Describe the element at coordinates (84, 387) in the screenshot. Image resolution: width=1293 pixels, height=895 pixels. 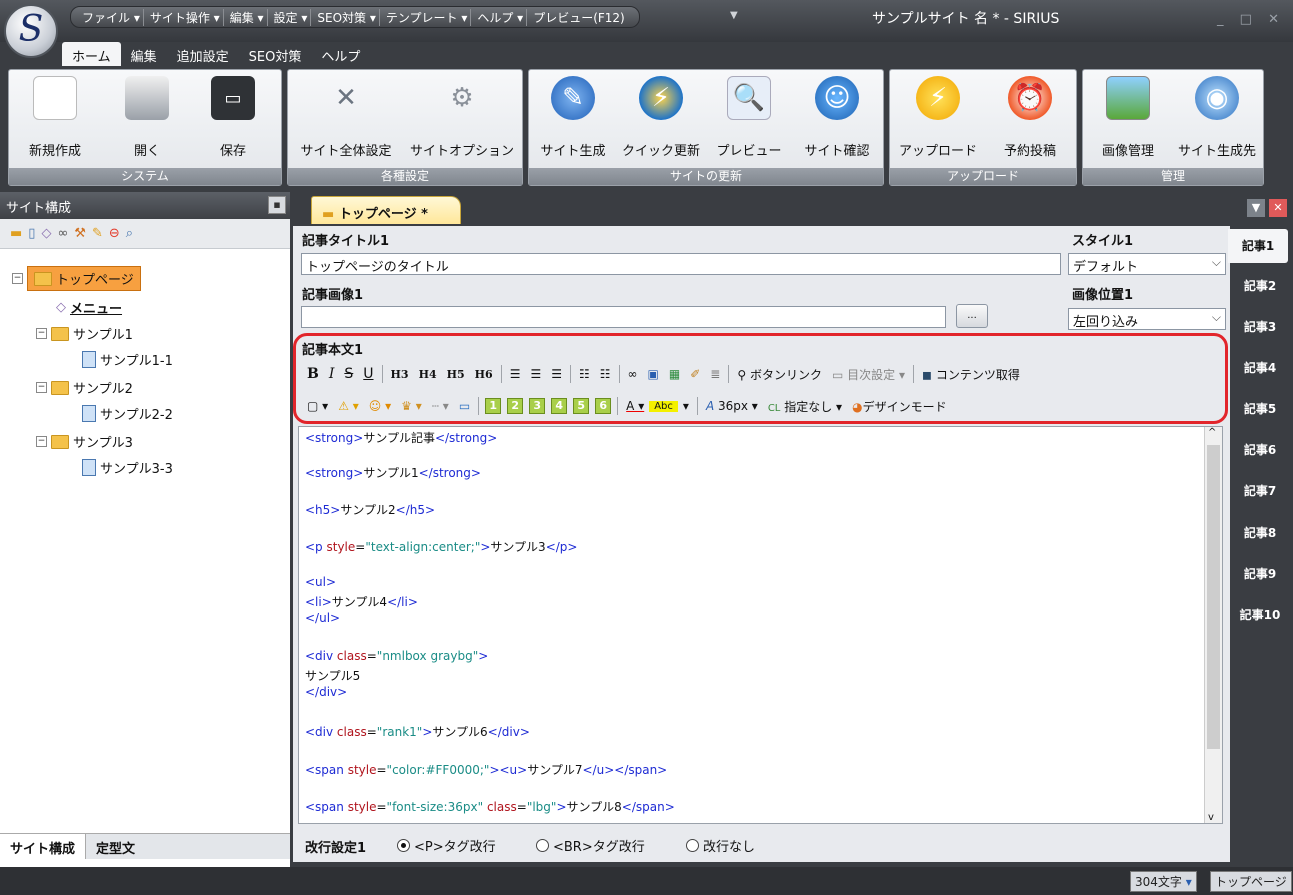
I see `tree-item-sample2: − サンプル2` at that location.